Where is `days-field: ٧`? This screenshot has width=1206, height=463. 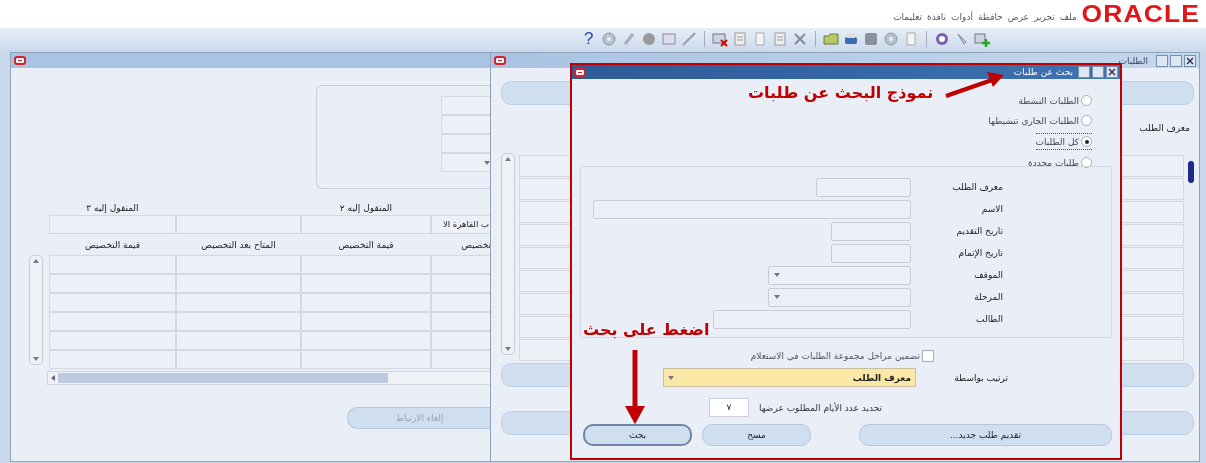 days-field: ٧ is located at coordinates (728, 407).